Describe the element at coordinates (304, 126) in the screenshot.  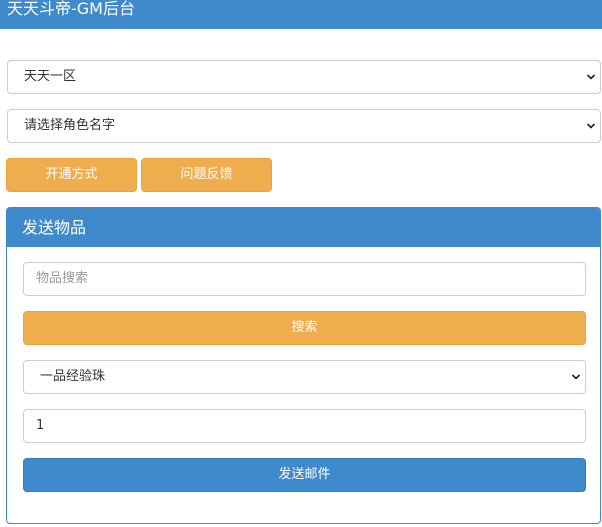
I see `role-select: 请选择角色名字` at that location.